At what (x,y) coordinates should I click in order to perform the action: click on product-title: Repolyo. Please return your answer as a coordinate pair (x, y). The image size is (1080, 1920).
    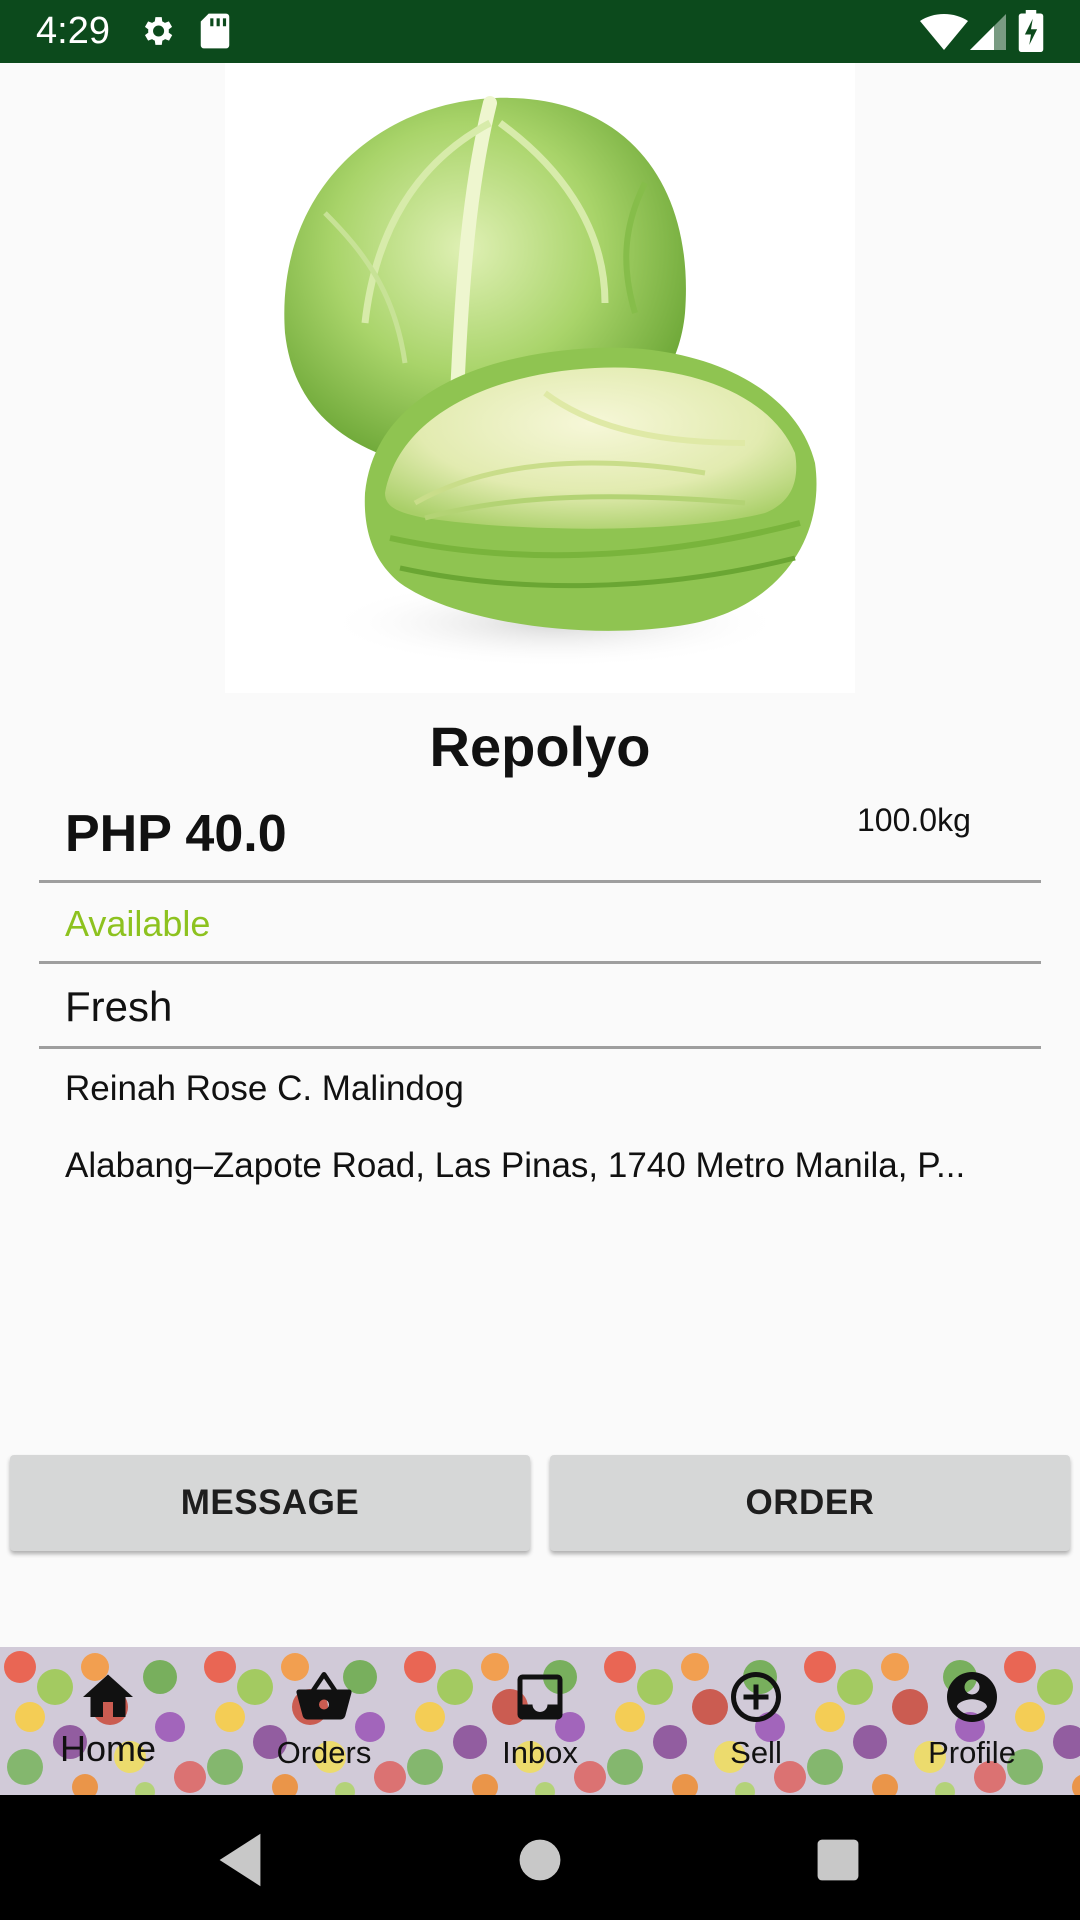
    Looking at the image, I should click on (540, 746).